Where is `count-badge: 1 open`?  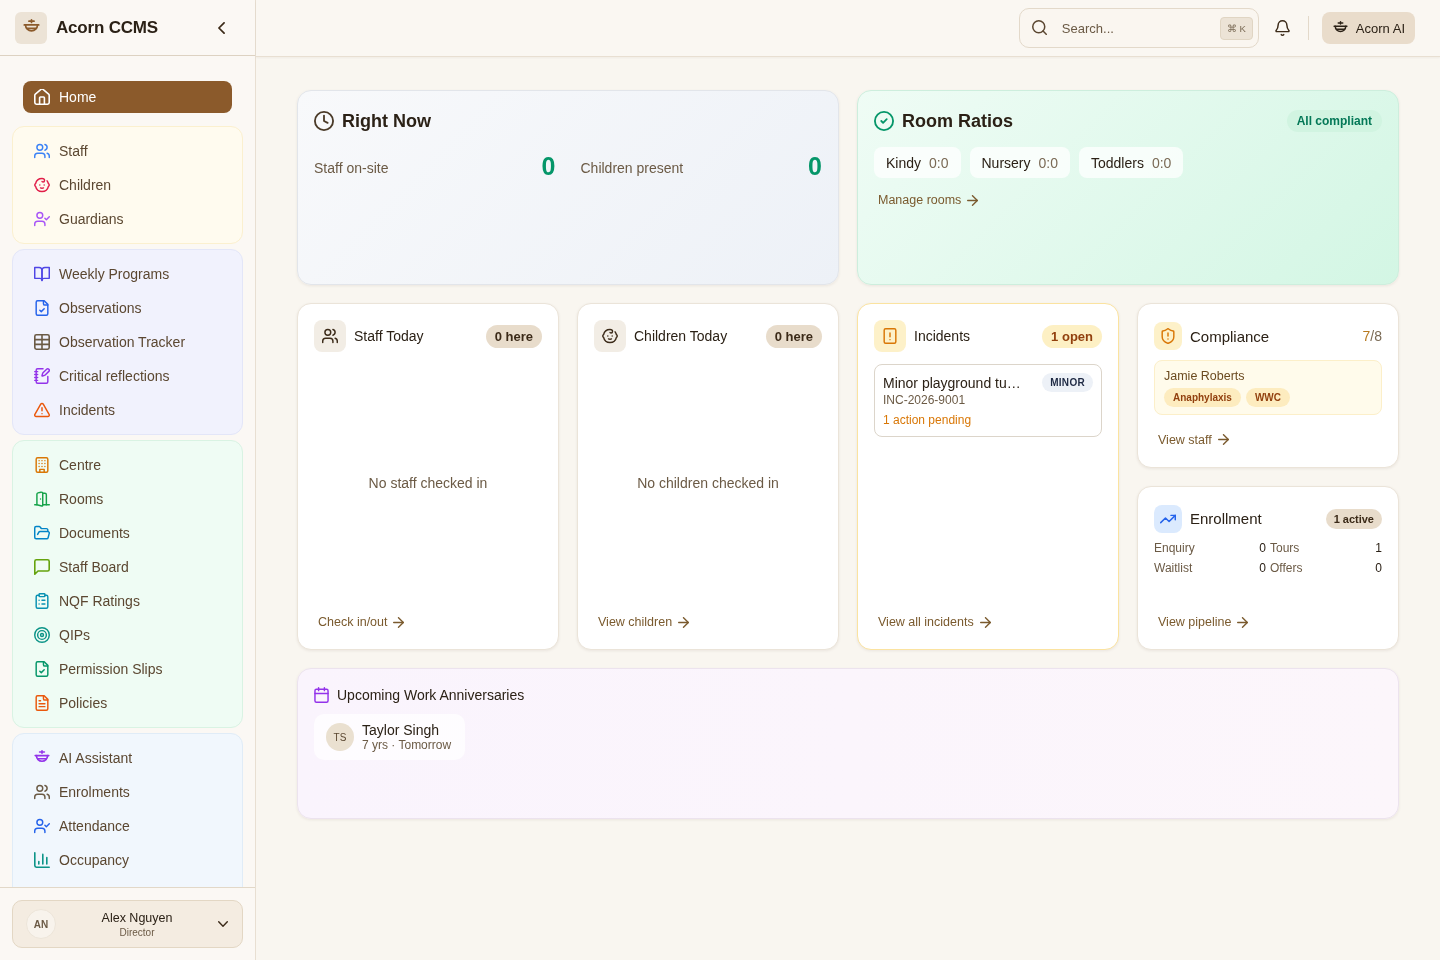 count-badge: 1 open is located at coordinates (1072, 336).